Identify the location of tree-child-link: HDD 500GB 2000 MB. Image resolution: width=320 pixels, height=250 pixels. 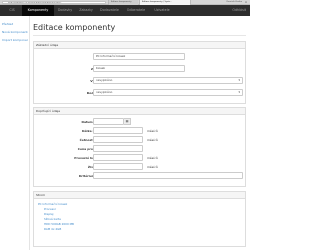
(59, 224).